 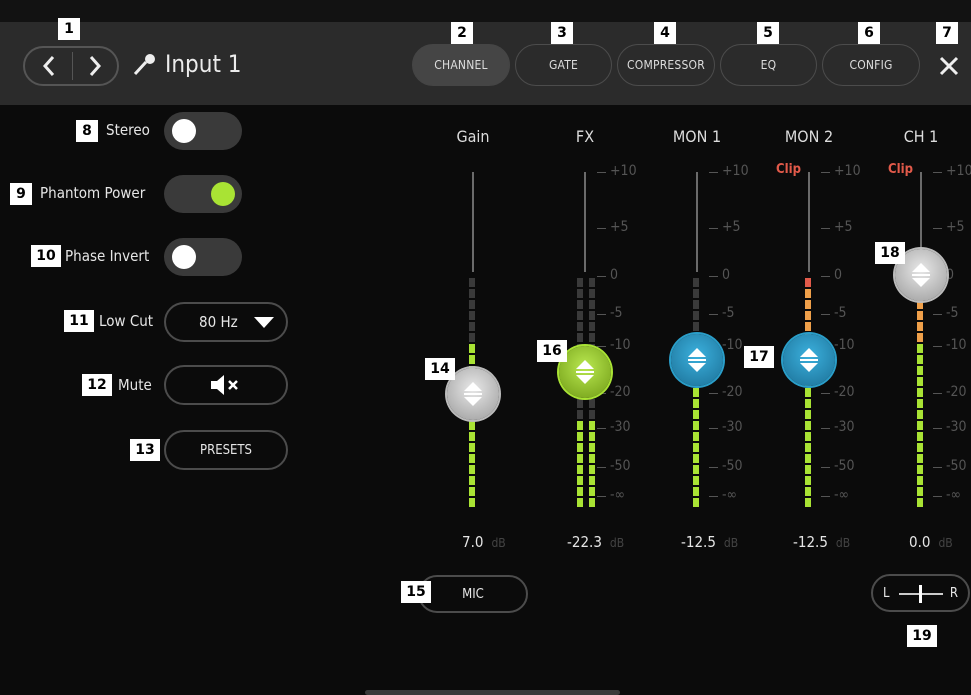 I want to click on callout-badge: 9, so click(x=21, y=194).